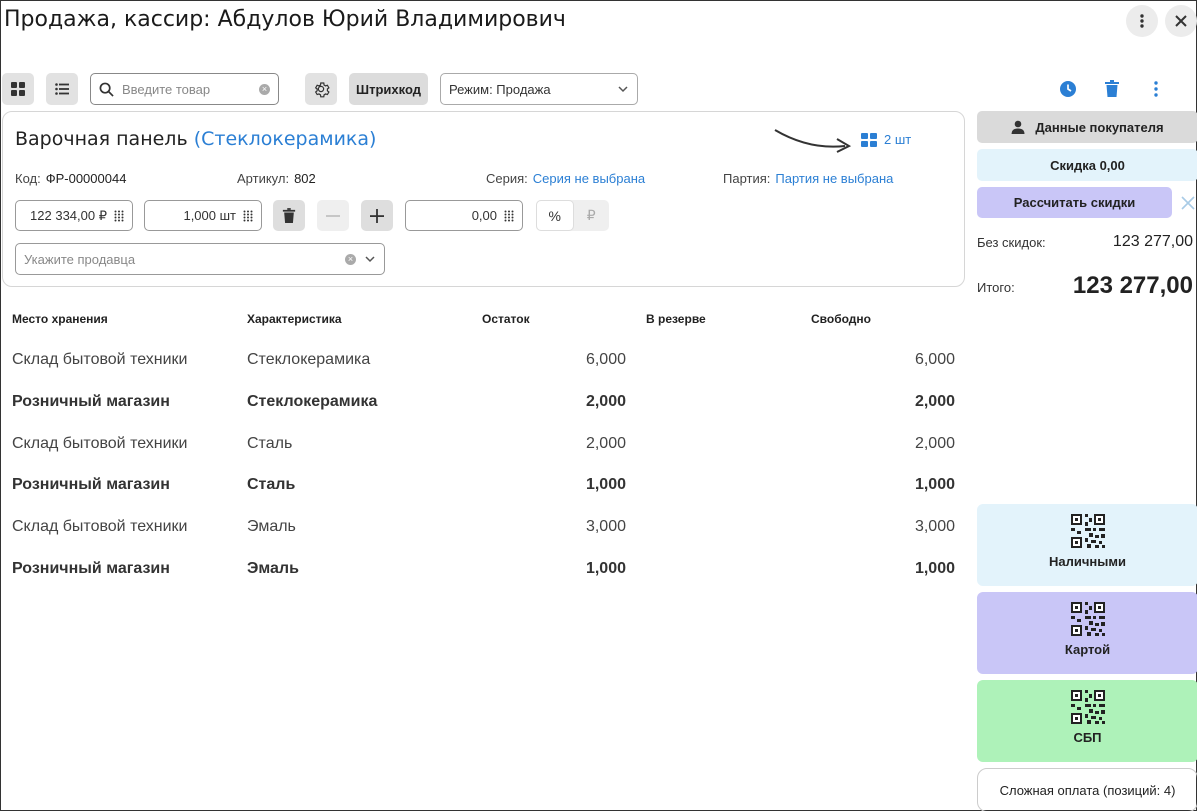  I want to click on discount-field: 0,00, so click(464, 215).